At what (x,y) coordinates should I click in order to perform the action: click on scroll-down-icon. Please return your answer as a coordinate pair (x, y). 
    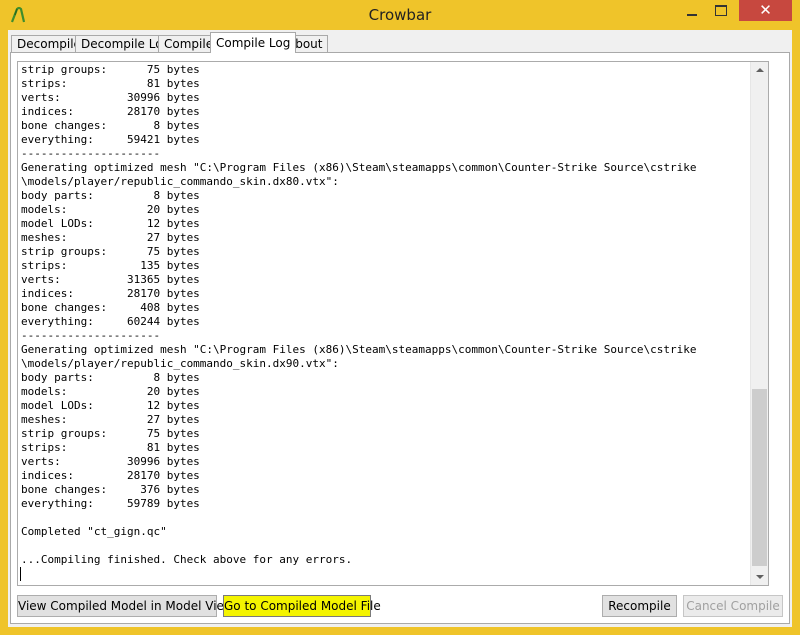
    Looking at the image, I should click on (759, 576).